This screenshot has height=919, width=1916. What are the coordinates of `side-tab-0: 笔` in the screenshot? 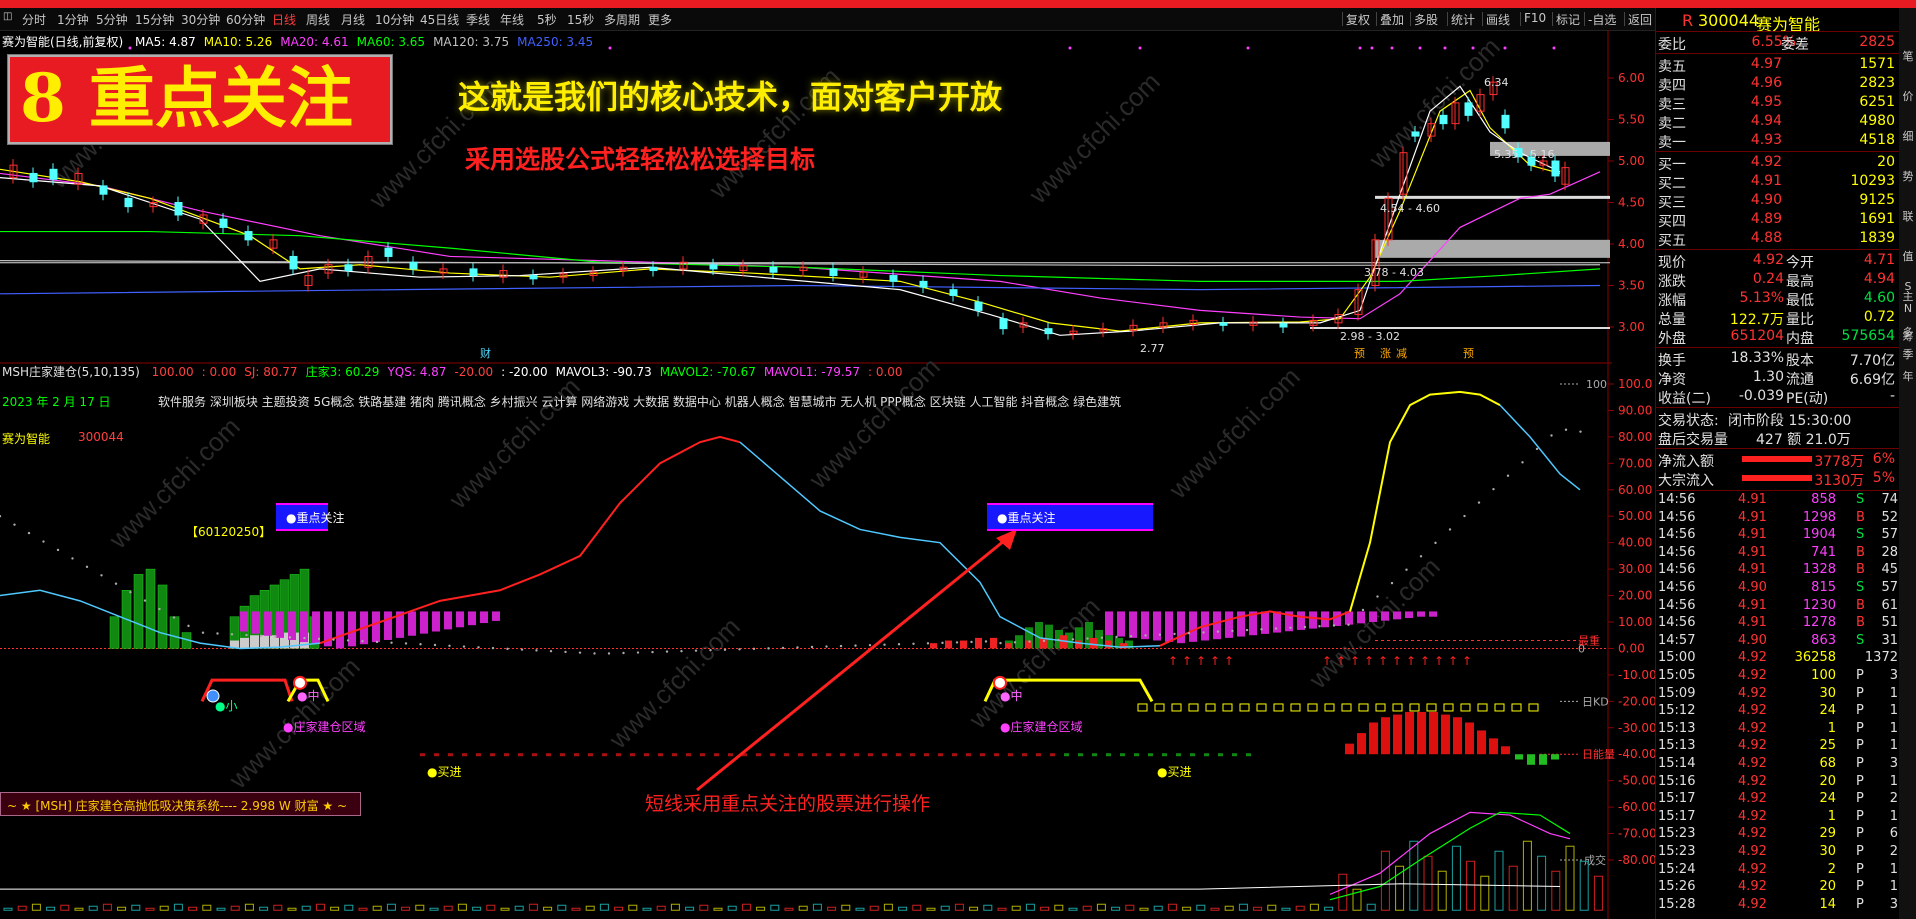 It's located at (1908, 56).